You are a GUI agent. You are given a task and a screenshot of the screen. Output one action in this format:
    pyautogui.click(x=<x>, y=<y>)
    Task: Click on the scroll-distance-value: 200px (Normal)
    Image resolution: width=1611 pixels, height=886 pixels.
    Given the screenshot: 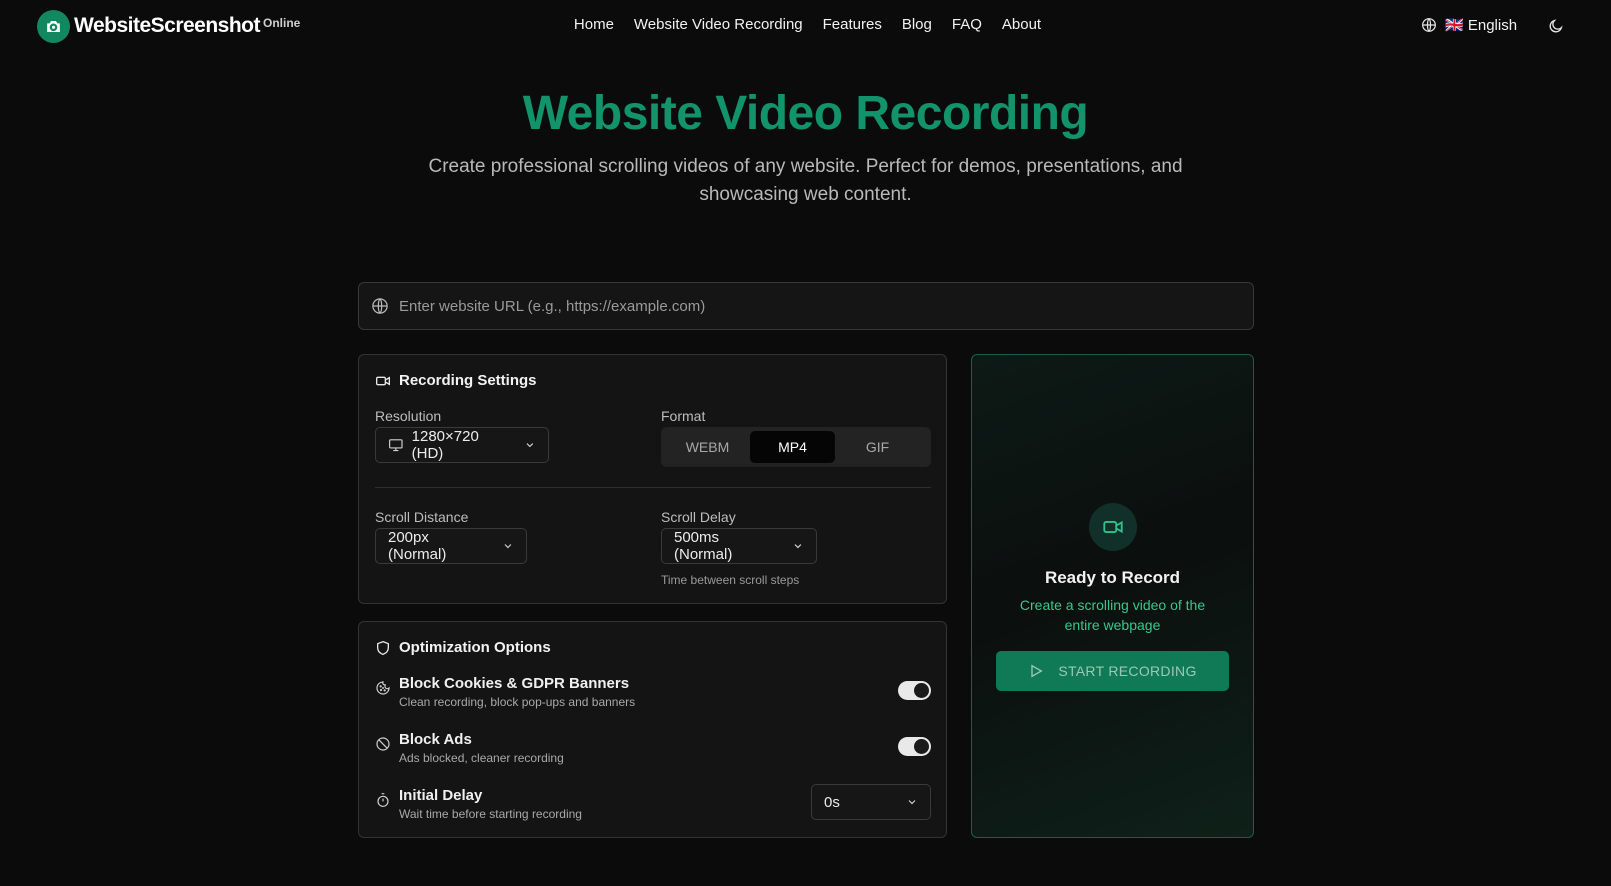 What is the action you would take?
    pyautogui.click(x=417, y=546)
    